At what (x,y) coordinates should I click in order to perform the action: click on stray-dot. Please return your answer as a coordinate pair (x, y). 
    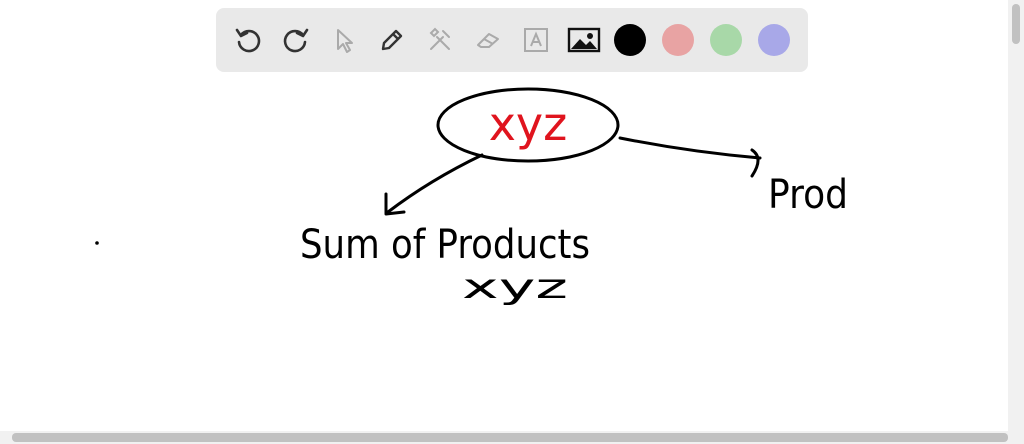
    Looking at the image, I should click on (97, 243).